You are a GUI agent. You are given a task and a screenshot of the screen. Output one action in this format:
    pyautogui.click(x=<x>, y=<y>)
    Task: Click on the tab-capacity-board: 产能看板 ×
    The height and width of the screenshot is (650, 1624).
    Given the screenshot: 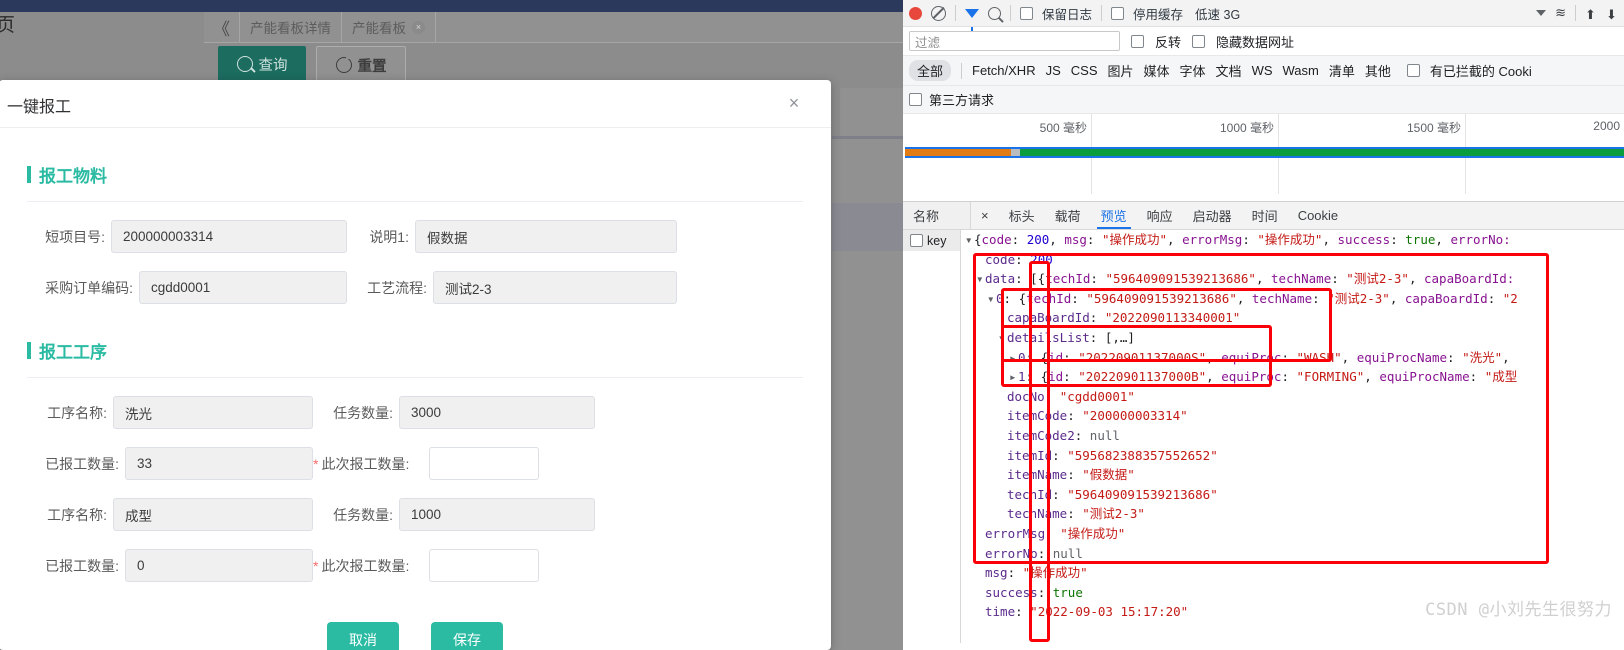 What is the action you would take?
    pyautogui.click(x=389, y=27)
    